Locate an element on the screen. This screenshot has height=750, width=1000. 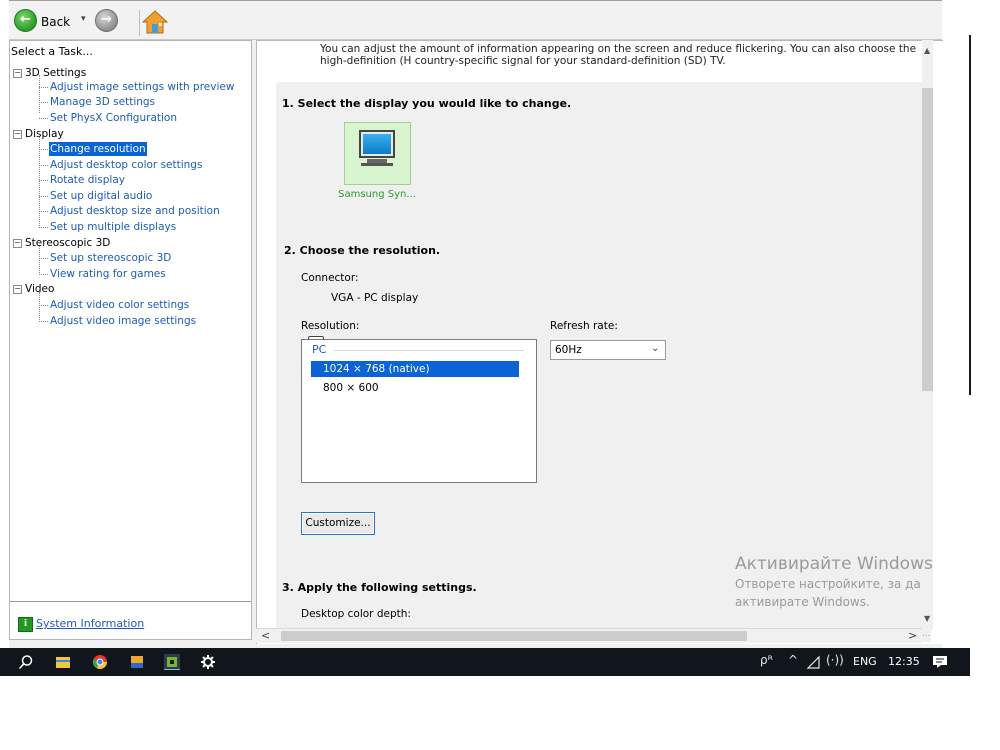
desktop-area-right is located at coordinates (971, 324).